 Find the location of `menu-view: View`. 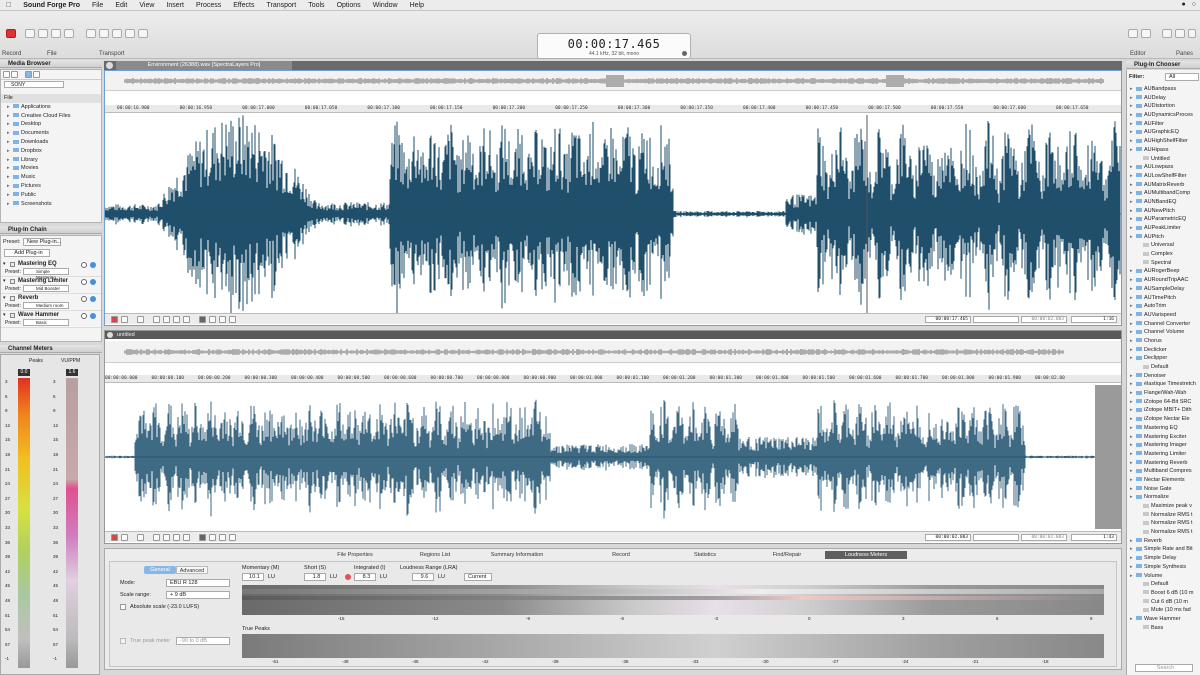

menu-view: View is located at coordinates (146, 5).